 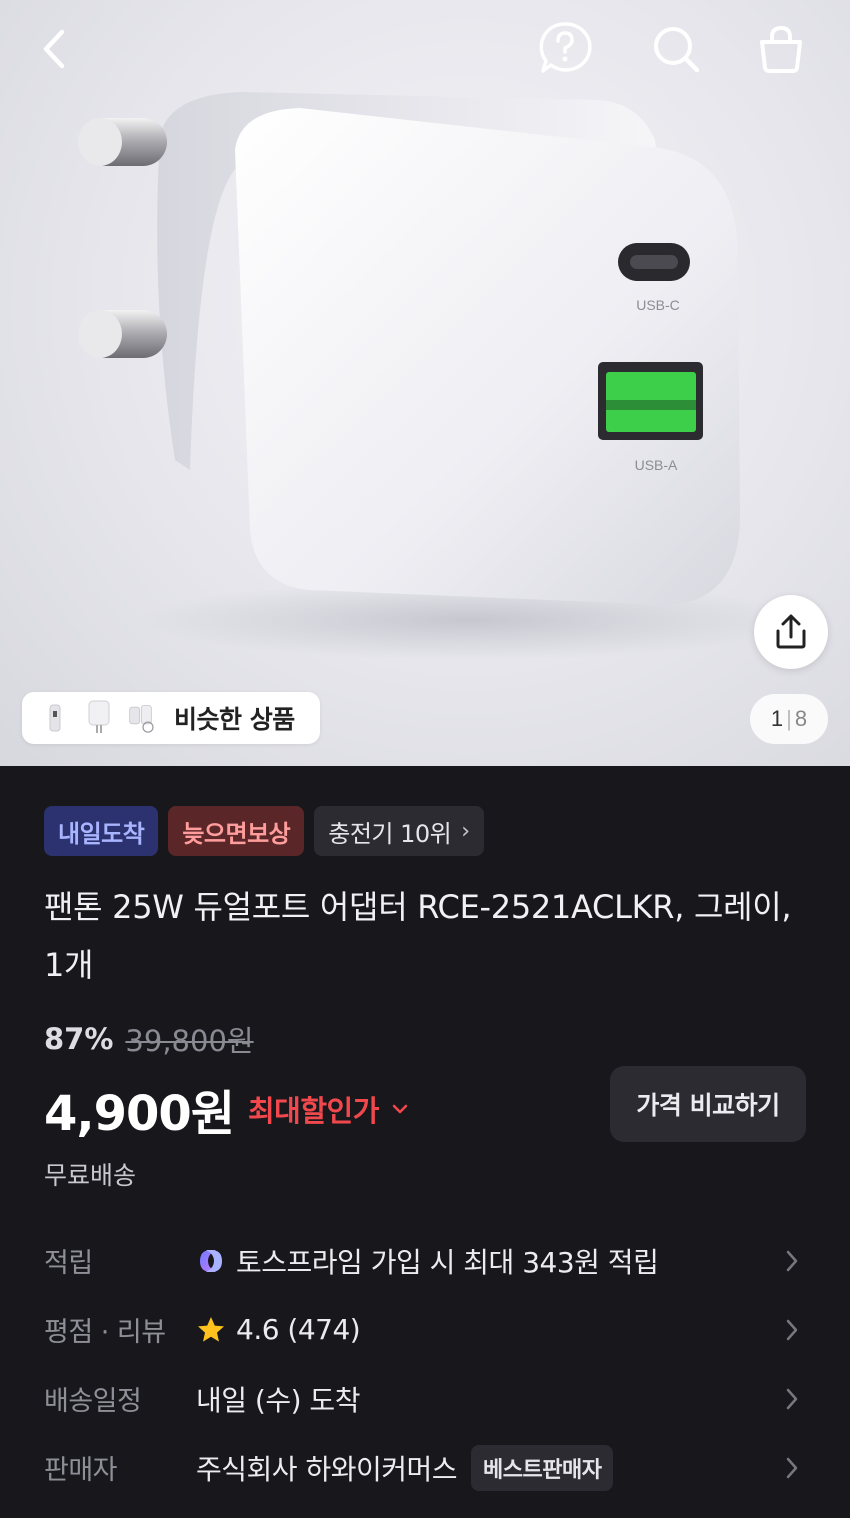 What do you see at coordinates (777, 718) in the screenshot?
I see `current-page: 1` at bounding box center [777, 718].